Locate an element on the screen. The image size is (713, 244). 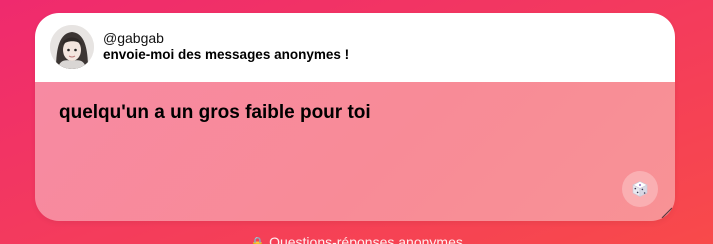
dice-button is located at coordinates (640, 189).